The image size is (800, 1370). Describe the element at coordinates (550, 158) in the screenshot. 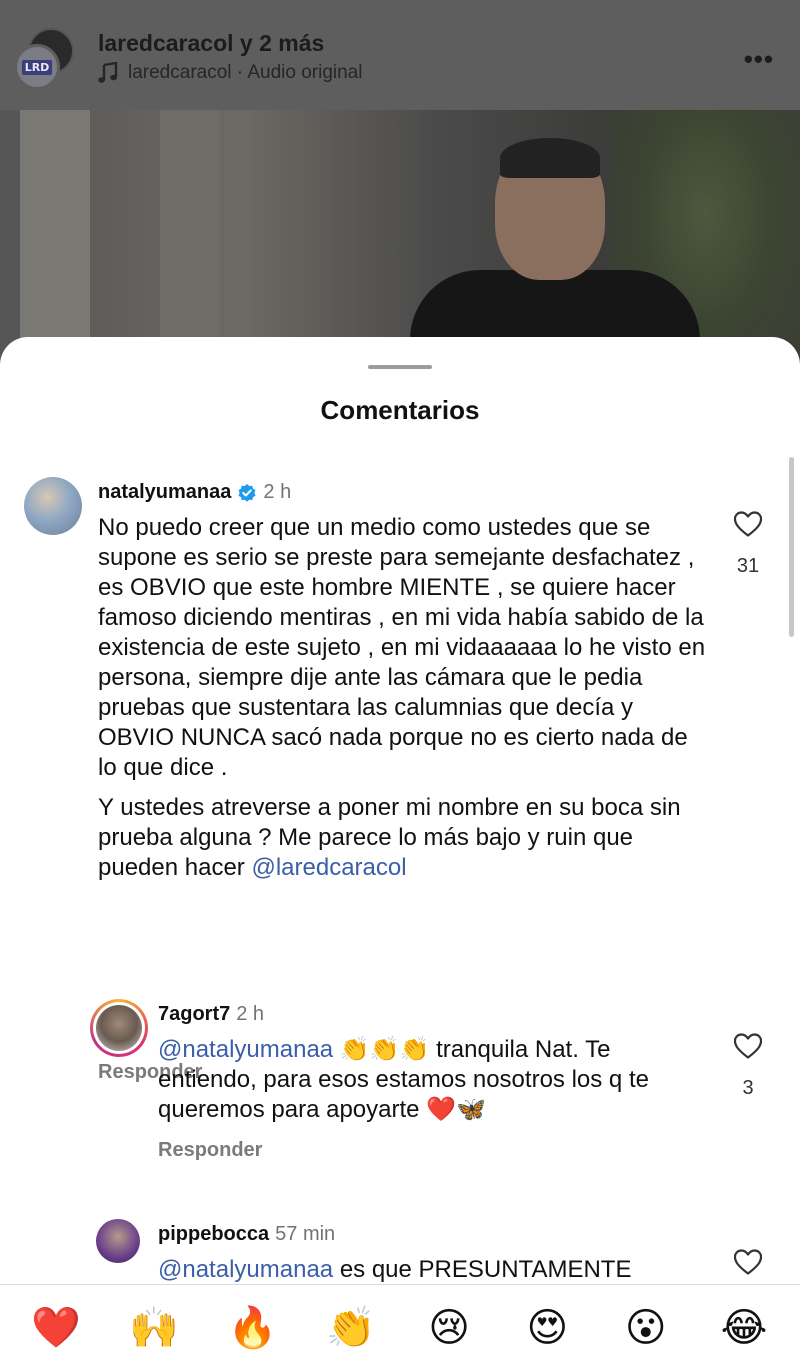

I see `person-hair` at that location.